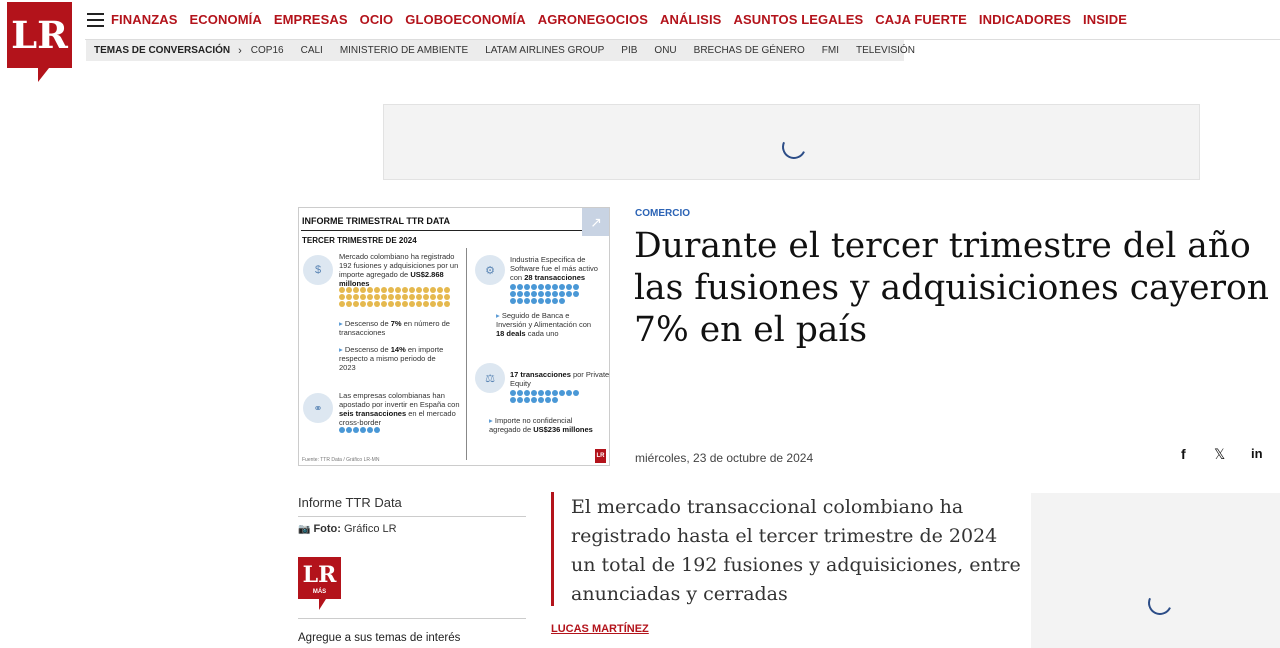  What do you see at coordinates (885, 50) in the screenshot?
I see `topic-television: TELEVISIÓN` at bounding box center [885, 50].